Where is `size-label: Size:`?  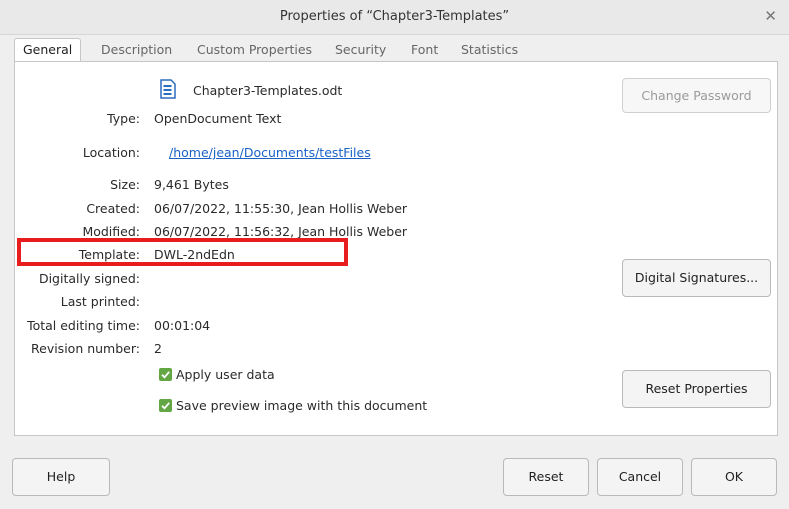
size-label: Size: is located at coordinates (125, 184).